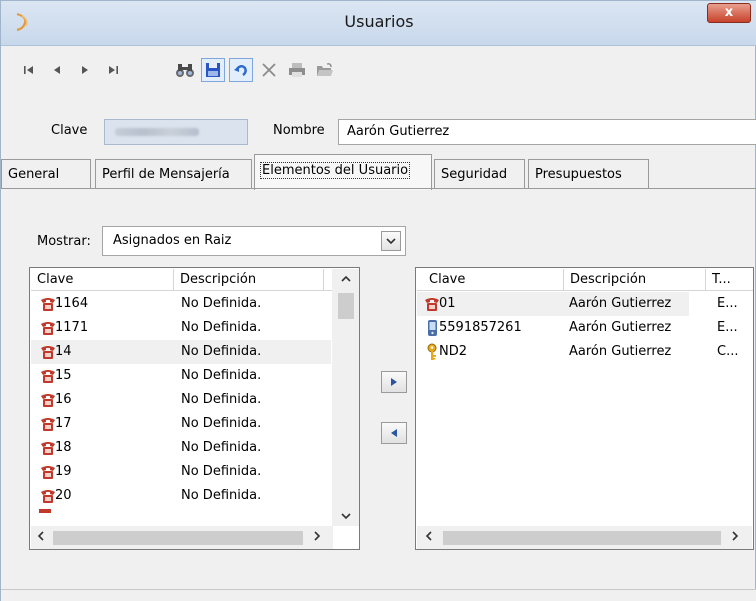 The height and width of the screenshot is (601, 756). I want to click on undo-icon, so click(241, 70).